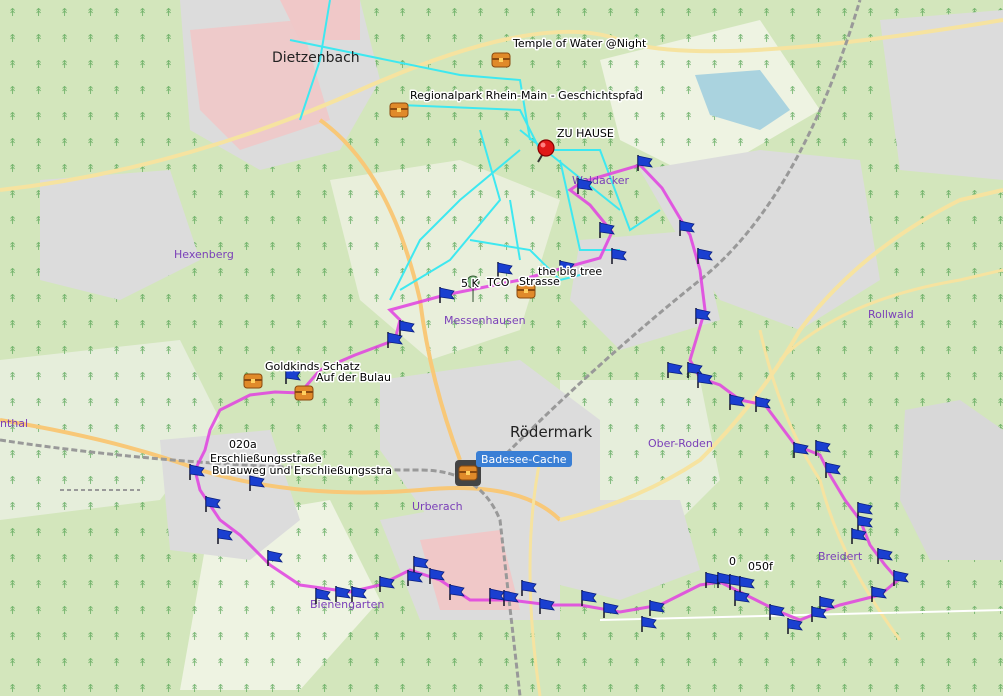 Image resolution: width=1003 pixels, height=696 pixels. Describe the element at coordinates (347, 604) in the screenshot. I see `place-label-bienengarten: Bienengarten` at that location.